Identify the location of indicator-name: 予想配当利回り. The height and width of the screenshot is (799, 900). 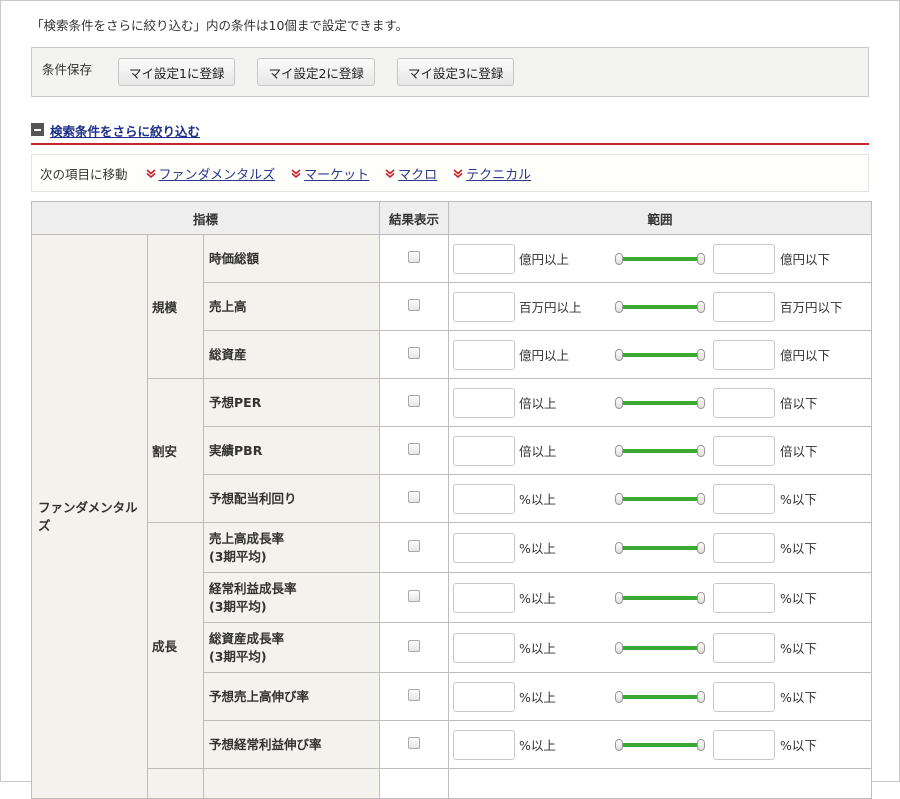
(291, 498).